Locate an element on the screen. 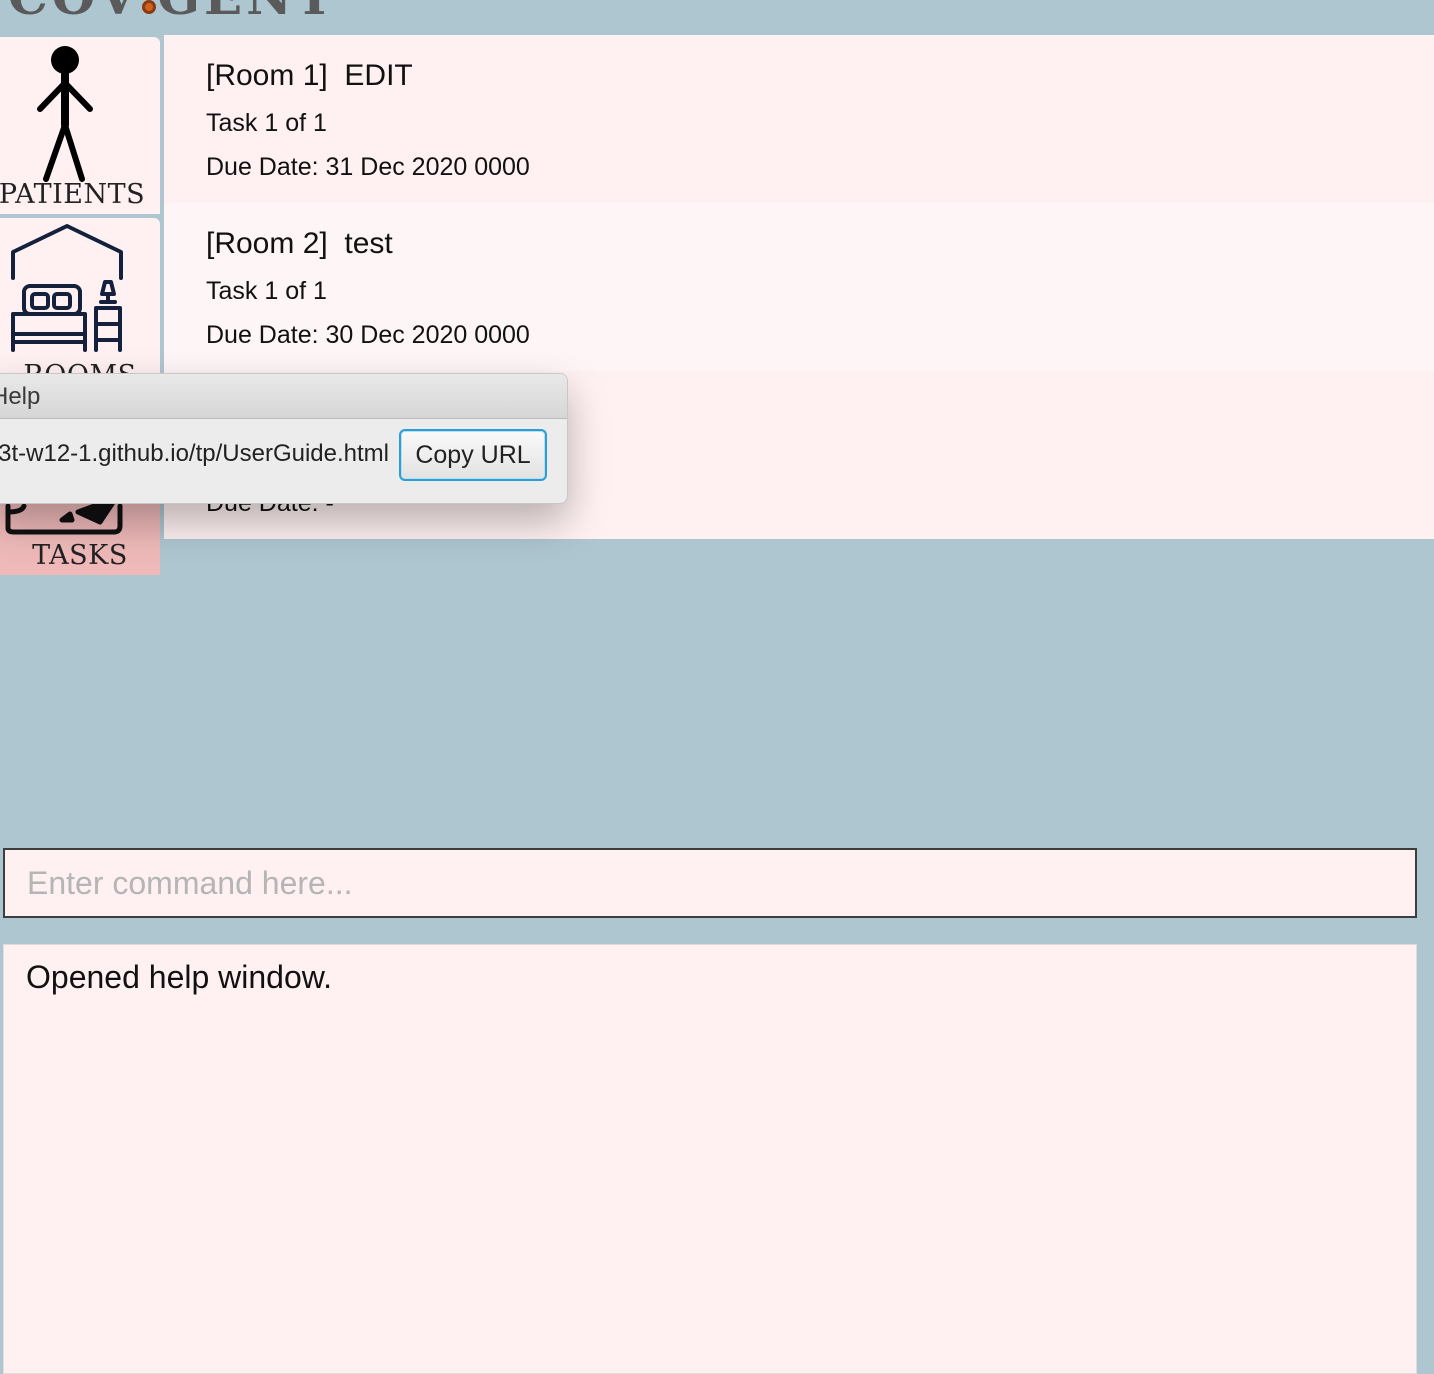  task-title: [Room 2] test is located at coordinates (299, 244).